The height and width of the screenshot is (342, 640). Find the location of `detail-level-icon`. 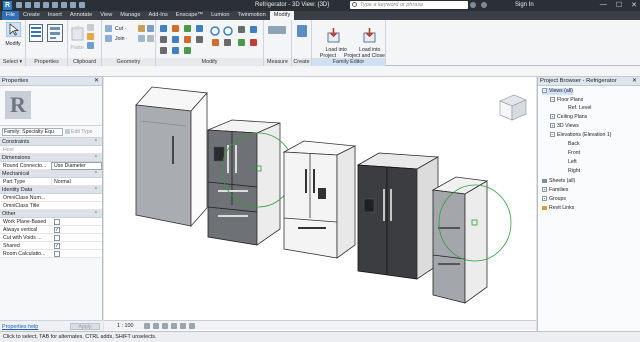

detail-level-icon is located at coordinates (147, 326).